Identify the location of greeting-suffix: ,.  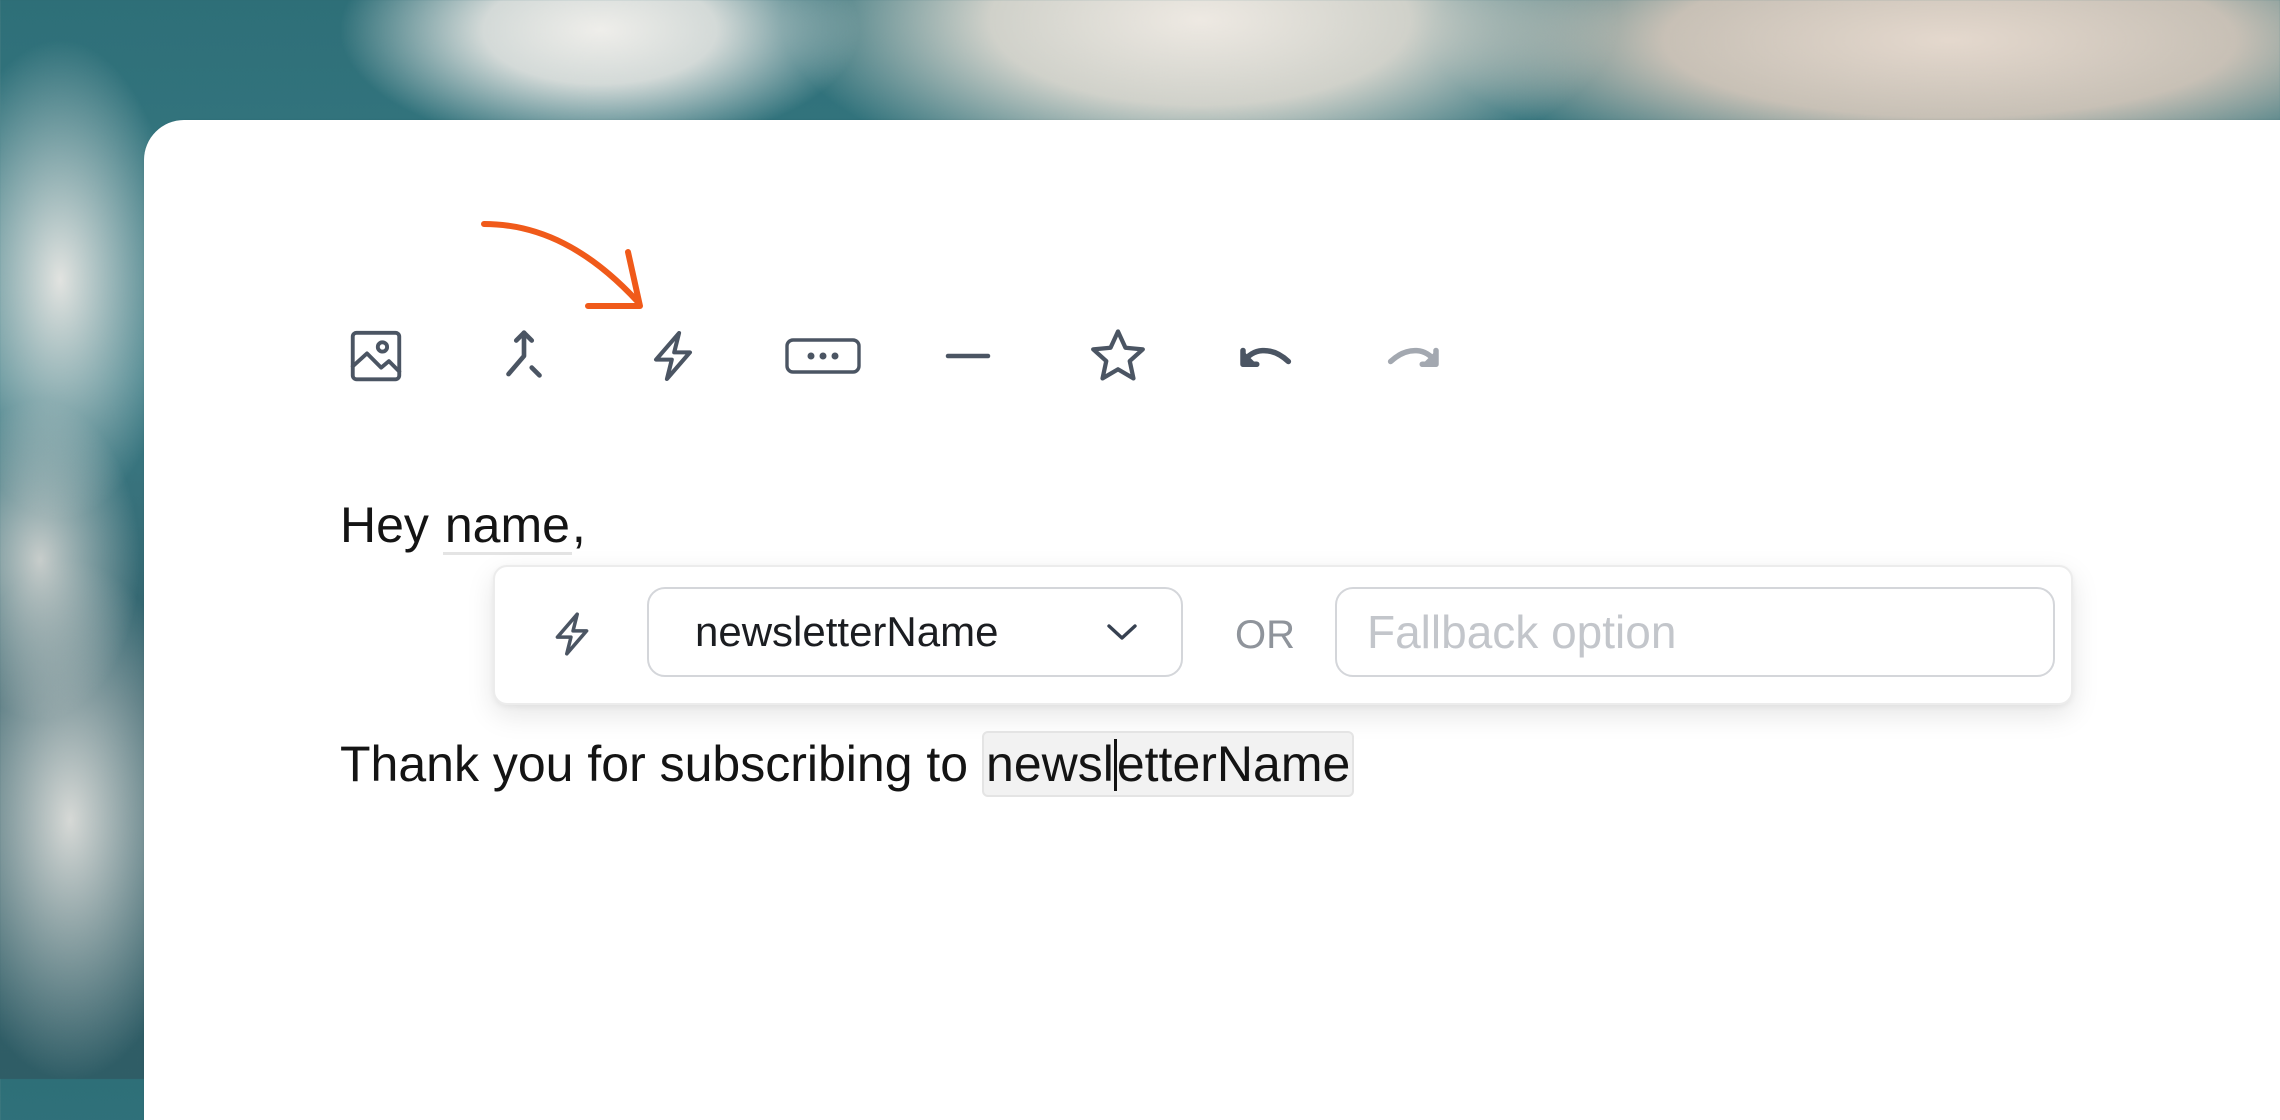
(578, 525).